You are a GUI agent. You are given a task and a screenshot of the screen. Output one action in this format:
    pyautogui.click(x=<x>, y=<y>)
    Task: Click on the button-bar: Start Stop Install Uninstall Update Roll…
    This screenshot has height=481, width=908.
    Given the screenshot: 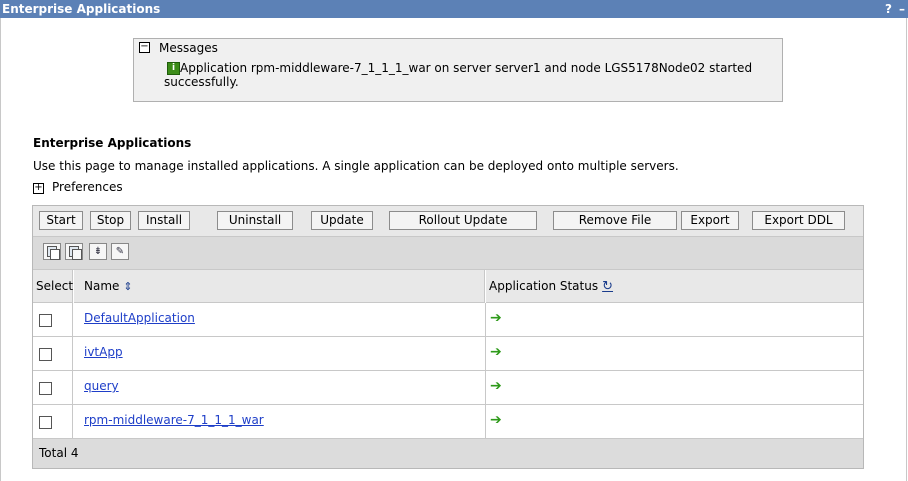 What is the action you would take?
    pyautogui.click(x=448, y=221)
    